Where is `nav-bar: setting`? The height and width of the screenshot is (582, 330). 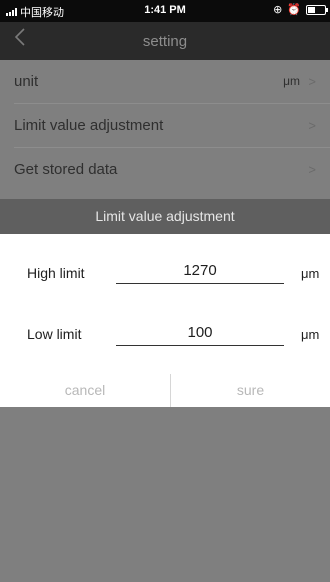 nav-bar: setting is located at coordinates (165, 41).